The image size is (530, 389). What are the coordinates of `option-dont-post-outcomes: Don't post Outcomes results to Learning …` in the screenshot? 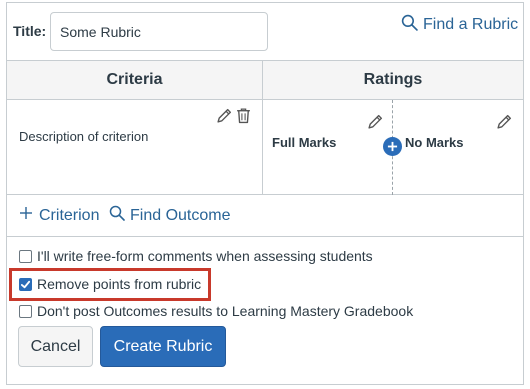 It's located at (216, 311).